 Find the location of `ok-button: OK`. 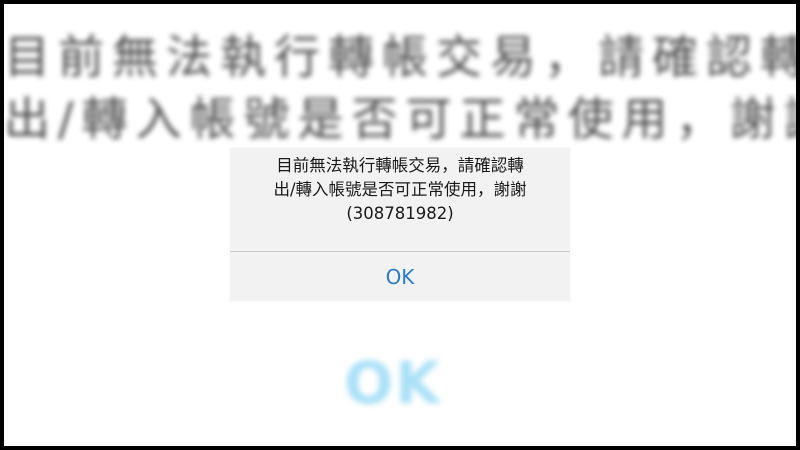

ok-button: OK is located at coordinates (400, 276).